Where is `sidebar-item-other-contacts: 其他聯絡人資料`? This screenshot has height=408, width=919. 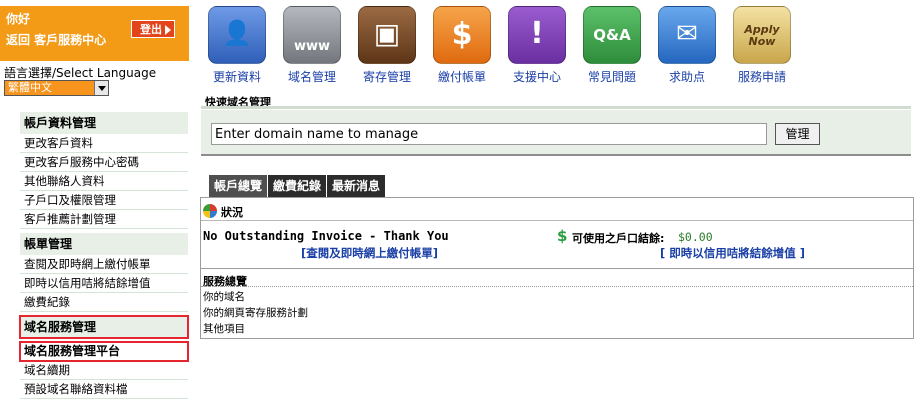 sidebar-item-other-contacts: 其他聯絡人資料 is located at coordinates (104, 181).